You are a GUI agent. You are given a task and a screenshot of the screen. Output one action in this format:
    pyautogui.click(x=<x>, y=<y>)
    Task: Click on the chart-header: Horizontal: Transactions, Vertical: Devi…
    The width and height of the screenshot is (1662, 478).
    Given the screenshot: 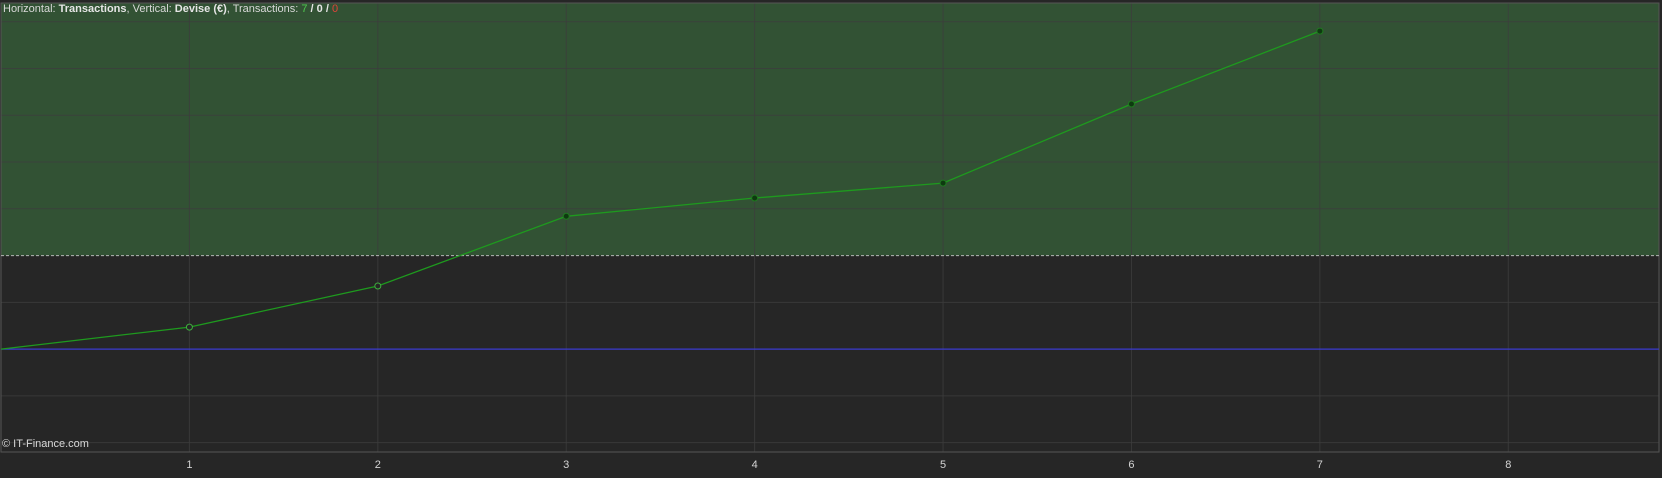 What is the action you would take?
    pyautogui.click(x=170, y=9)
    